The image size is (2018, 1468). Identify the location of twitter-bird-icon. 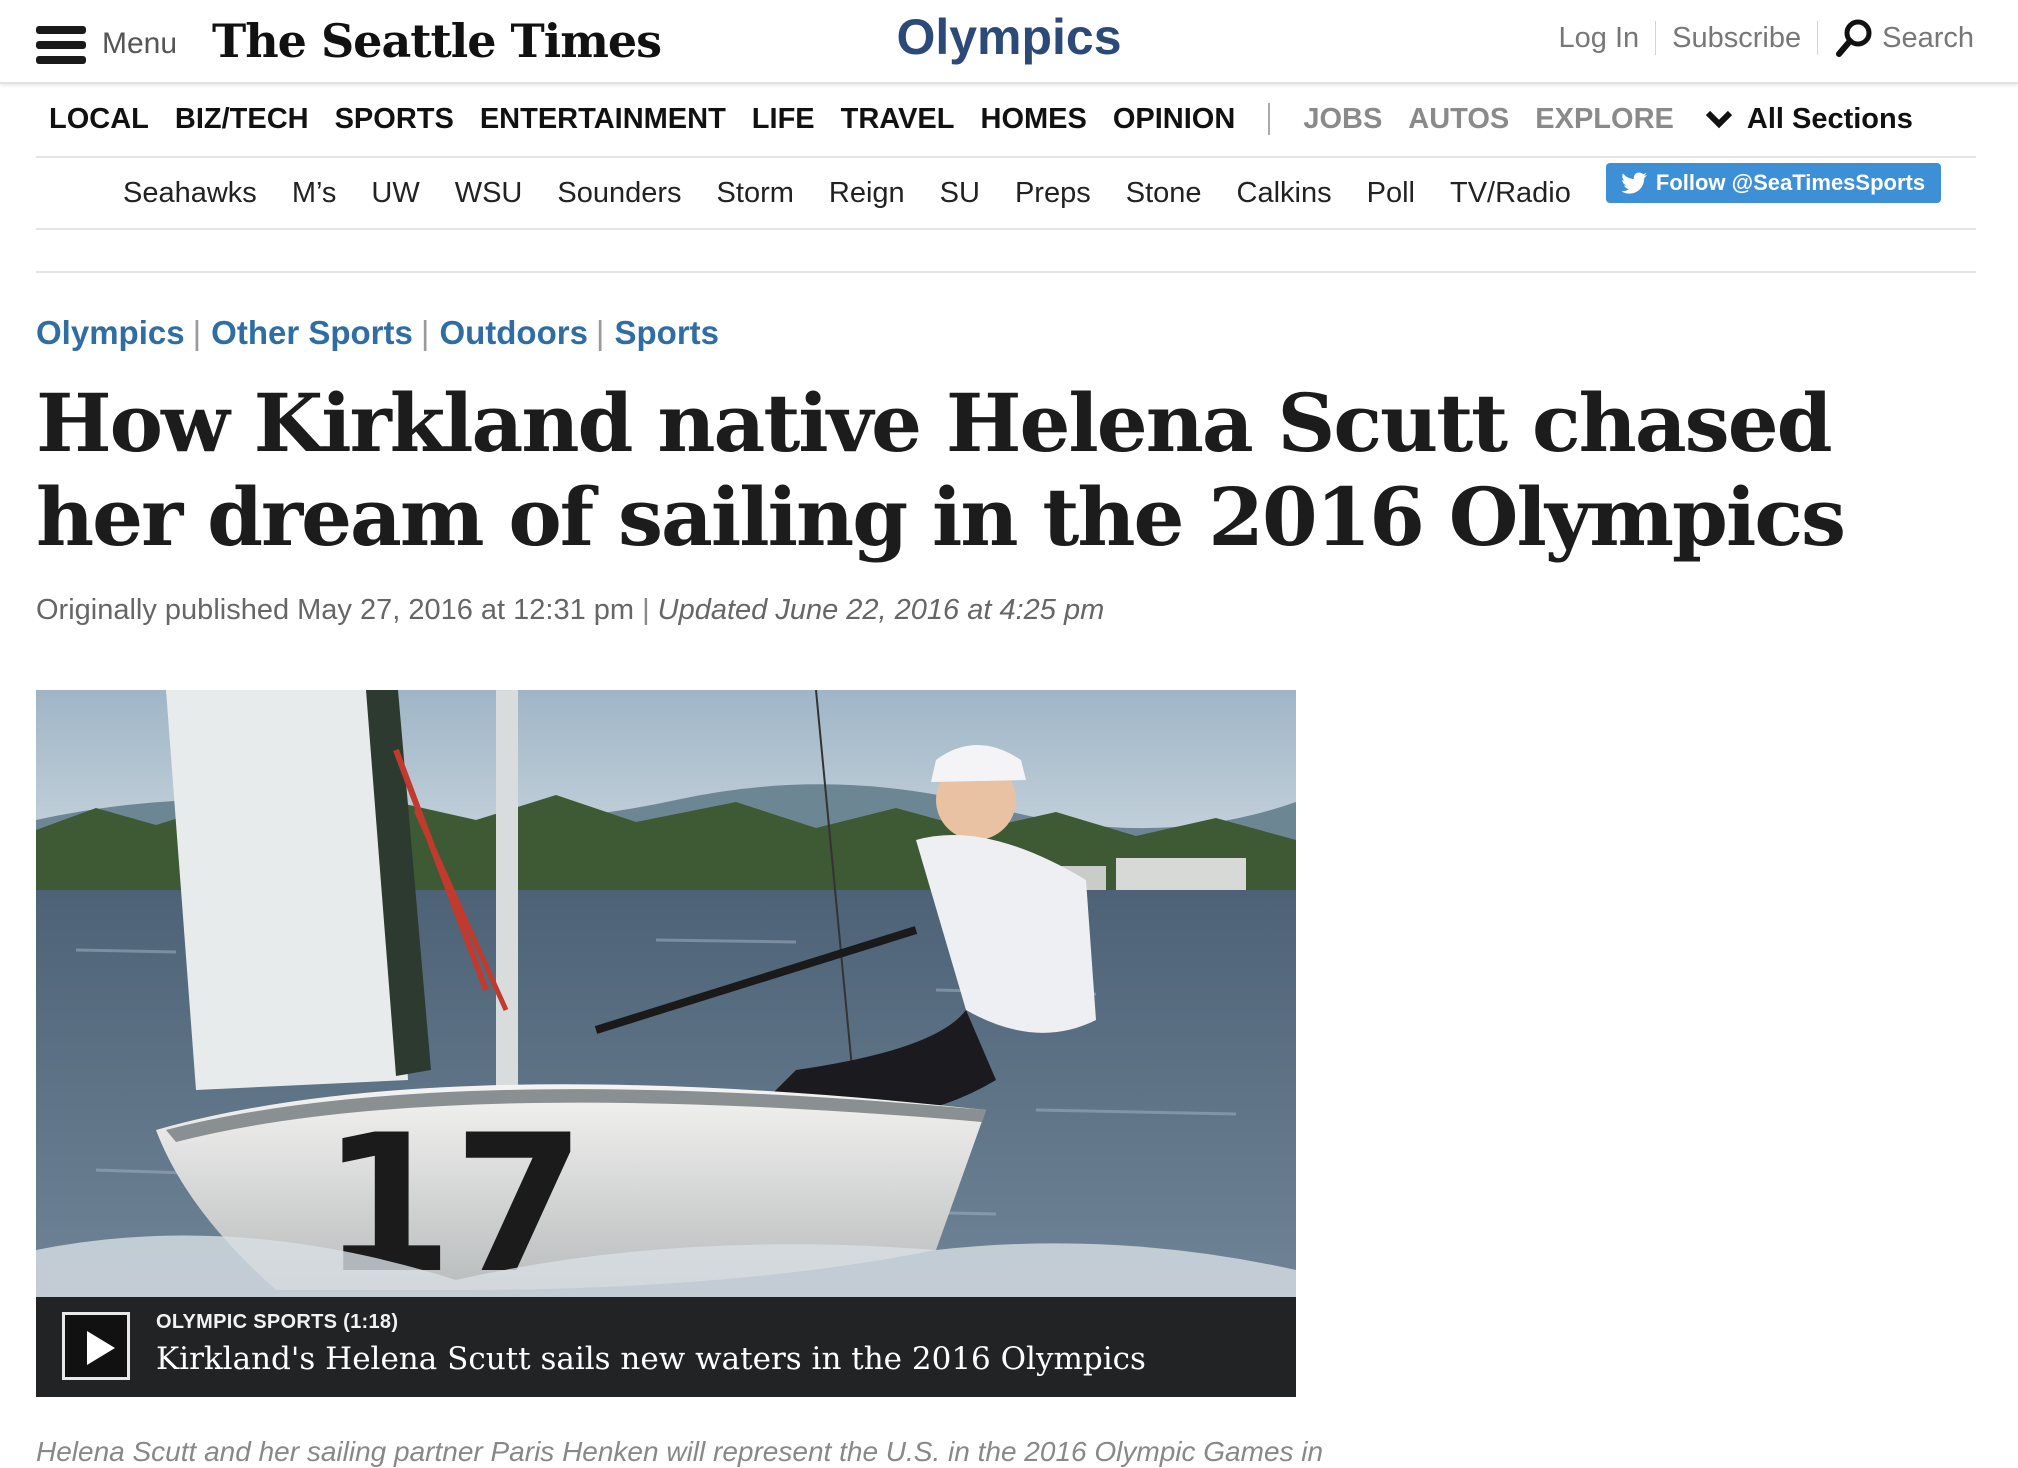
(1634, 183).